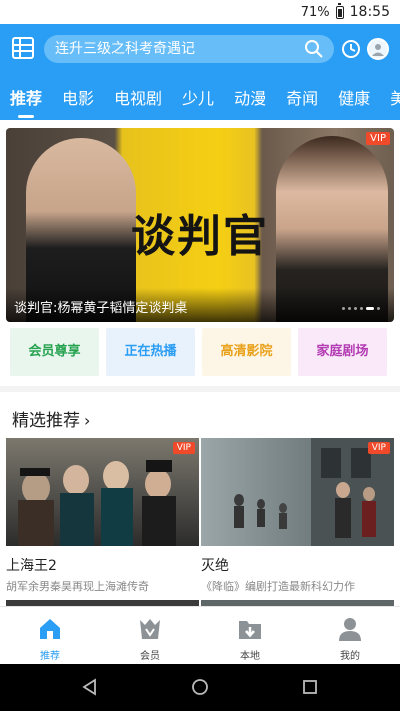 This screenshot has height=711, width=400. I want to click on tab-curiosities: 奇闻, so click(302, 103).